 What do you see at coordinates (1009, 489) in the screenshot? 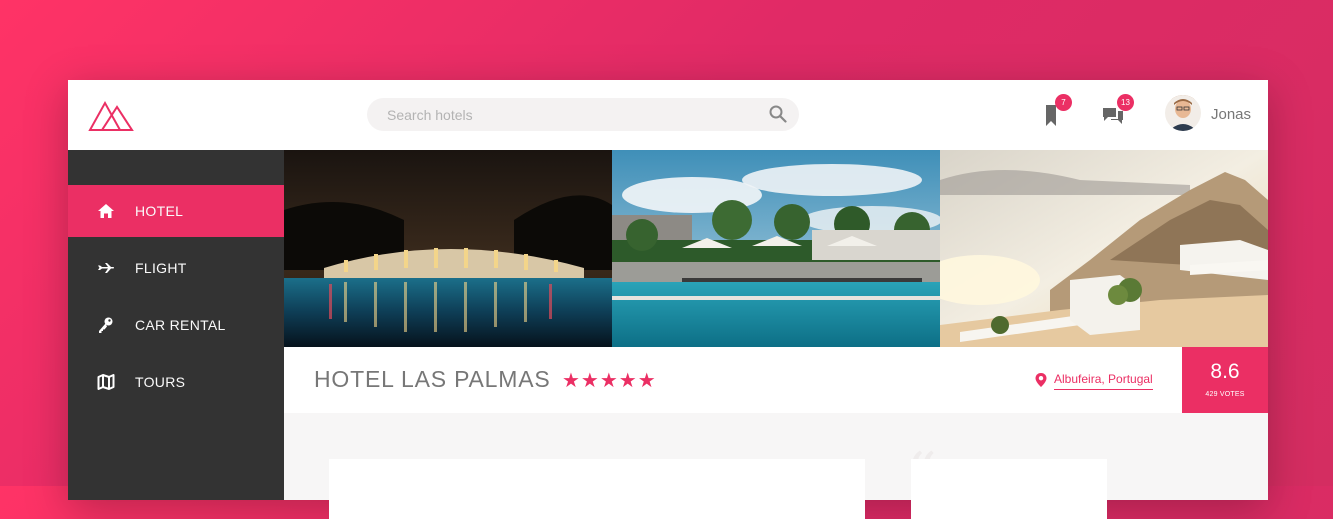
I see `review-card` at bounding box center [1009, 489].